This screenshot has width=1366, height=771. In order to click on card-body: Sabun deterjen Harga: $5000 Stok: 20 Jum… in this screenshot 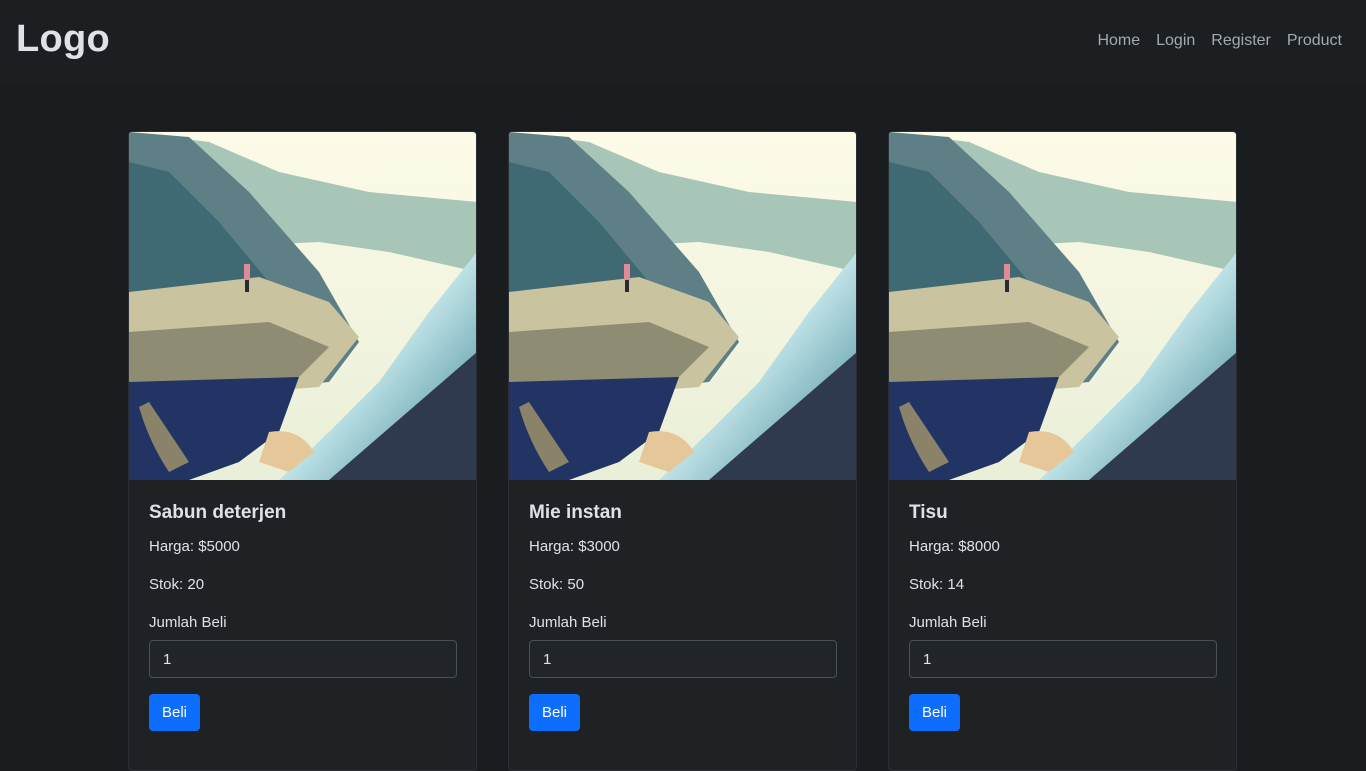, I will do `click(302, 616)`.